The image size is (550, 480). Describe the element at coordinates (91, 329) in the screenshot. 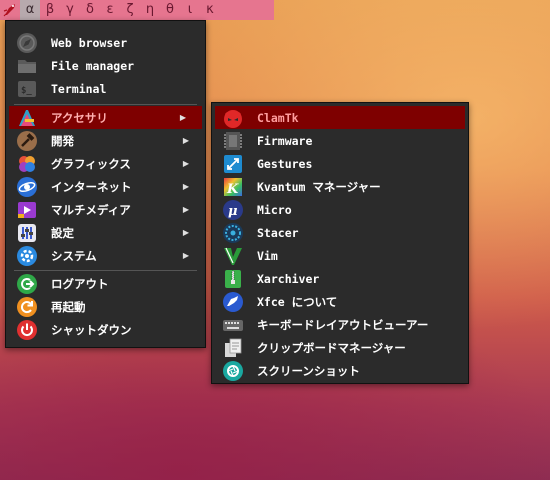

I see `menu-item-label: シャットダウン` at that location.